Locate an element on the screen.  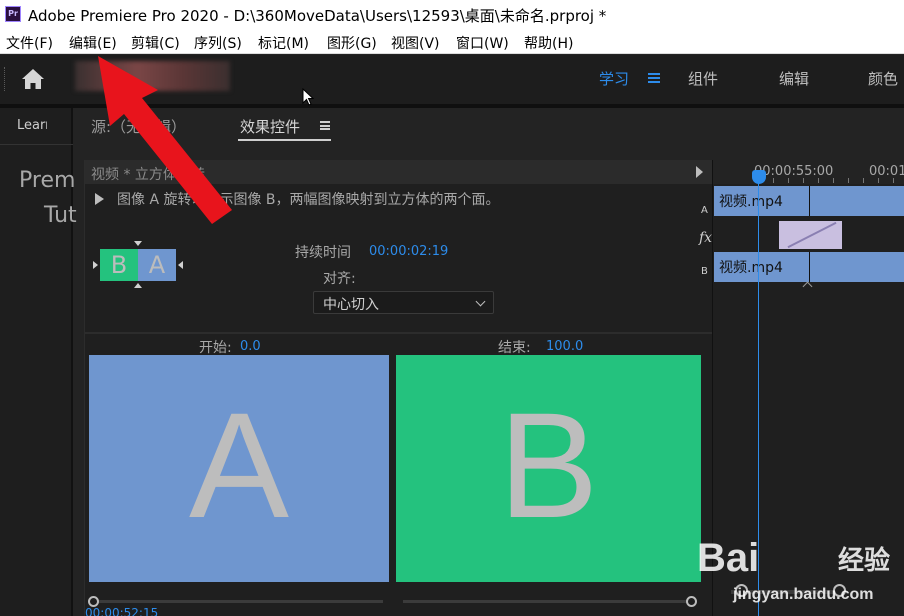
start-label: 开始: is located at coordinates (215, 348).